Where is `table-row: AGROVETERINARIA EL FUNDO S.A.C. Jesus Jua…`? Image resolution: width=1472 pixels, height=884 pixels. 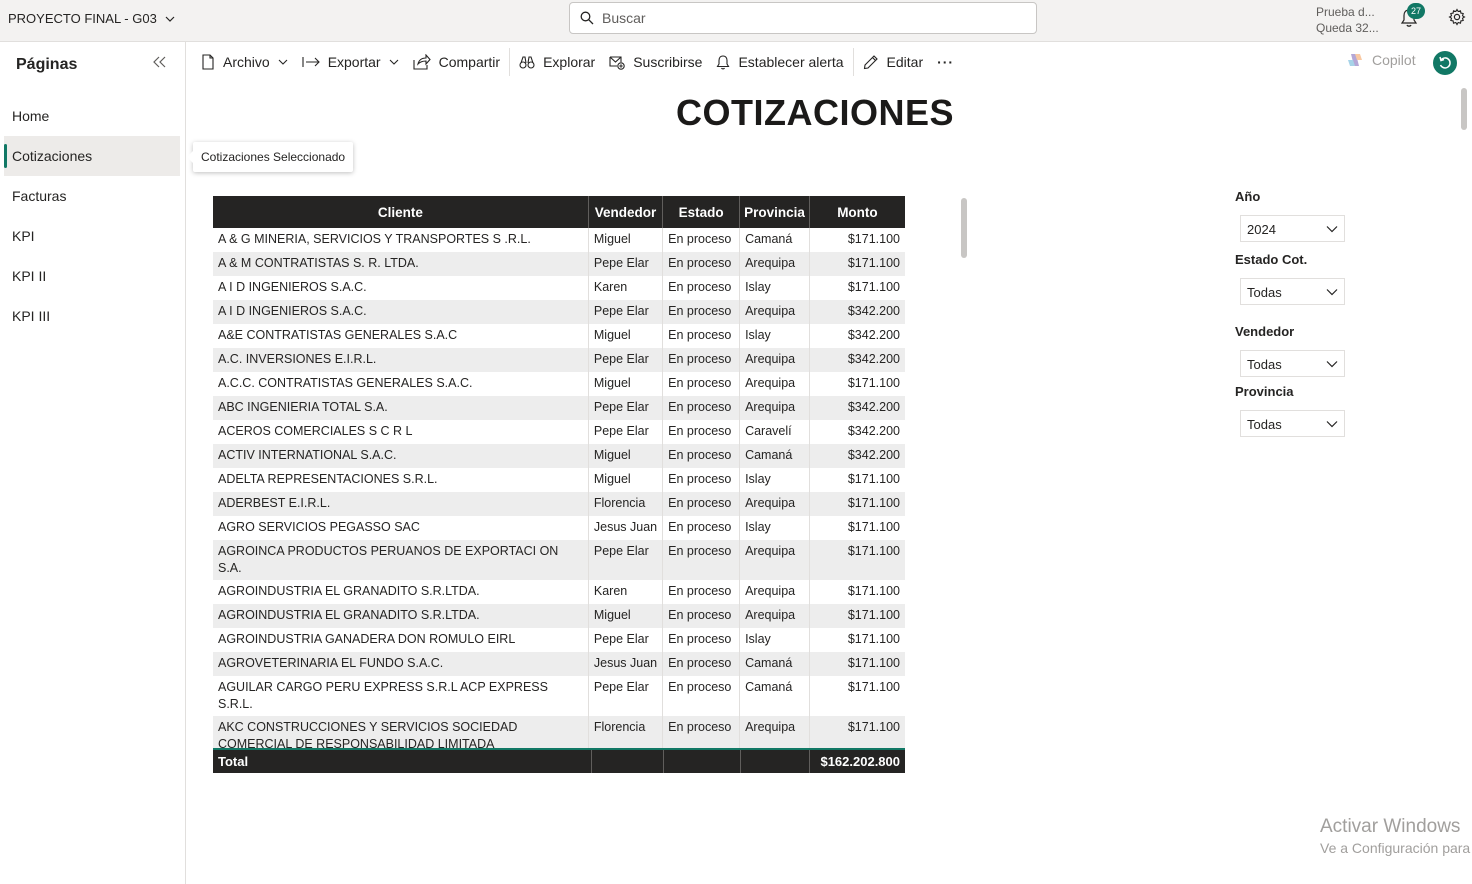 table-row: AGROVETERINARIA EL FUNDO S.A.C. Jesus Jua… is located at coordinates (559, 664).